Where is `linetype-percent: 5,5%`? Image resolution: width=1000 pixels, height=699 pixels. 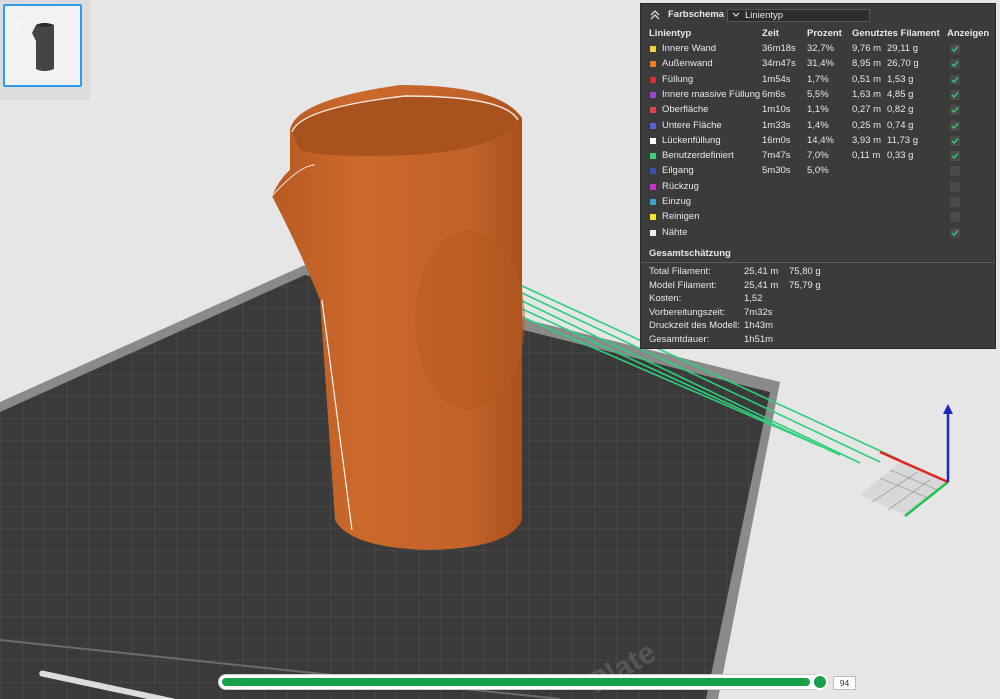
linetype-percent: 5,5% is located at coordinates (818, 94).